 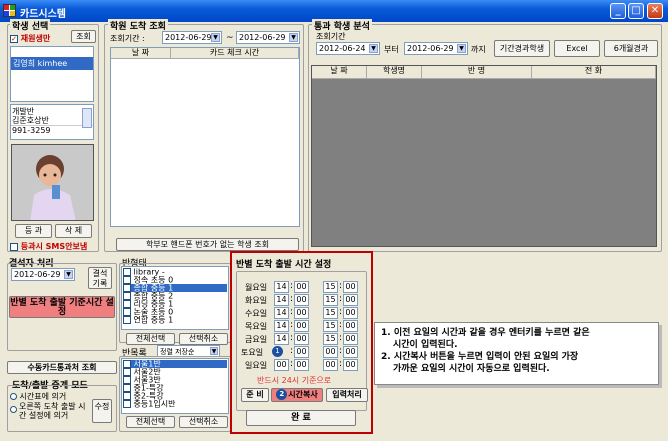 What do you see at coordinates (38, 396) in the screenshot?
I see `relay-option-timetable: 시간표에 의거` at bounding box center [38, 396].